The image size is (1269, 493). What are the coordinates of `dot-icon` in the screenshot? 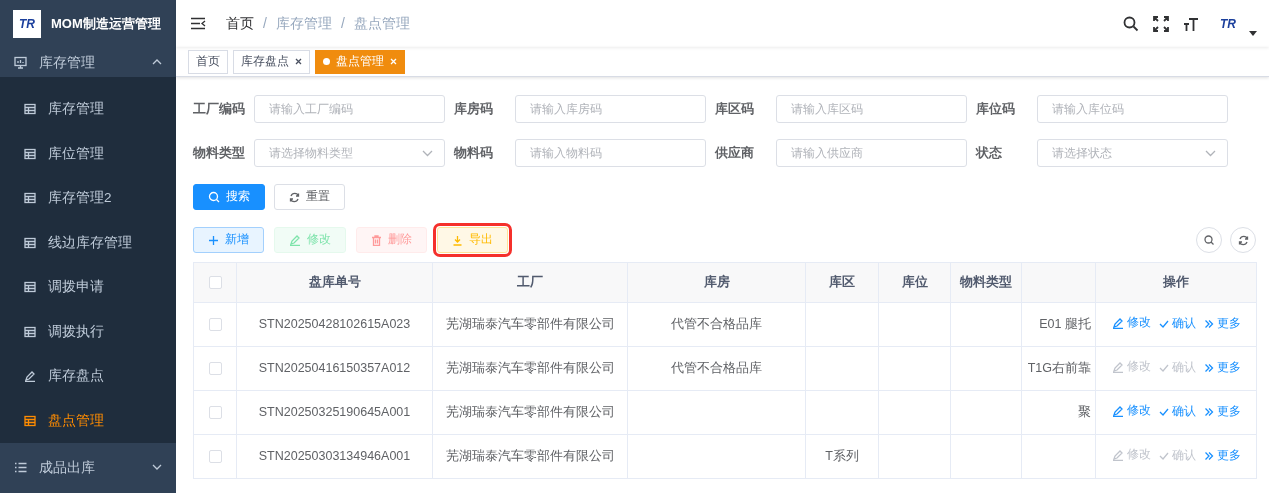 It's located at (326, 61).